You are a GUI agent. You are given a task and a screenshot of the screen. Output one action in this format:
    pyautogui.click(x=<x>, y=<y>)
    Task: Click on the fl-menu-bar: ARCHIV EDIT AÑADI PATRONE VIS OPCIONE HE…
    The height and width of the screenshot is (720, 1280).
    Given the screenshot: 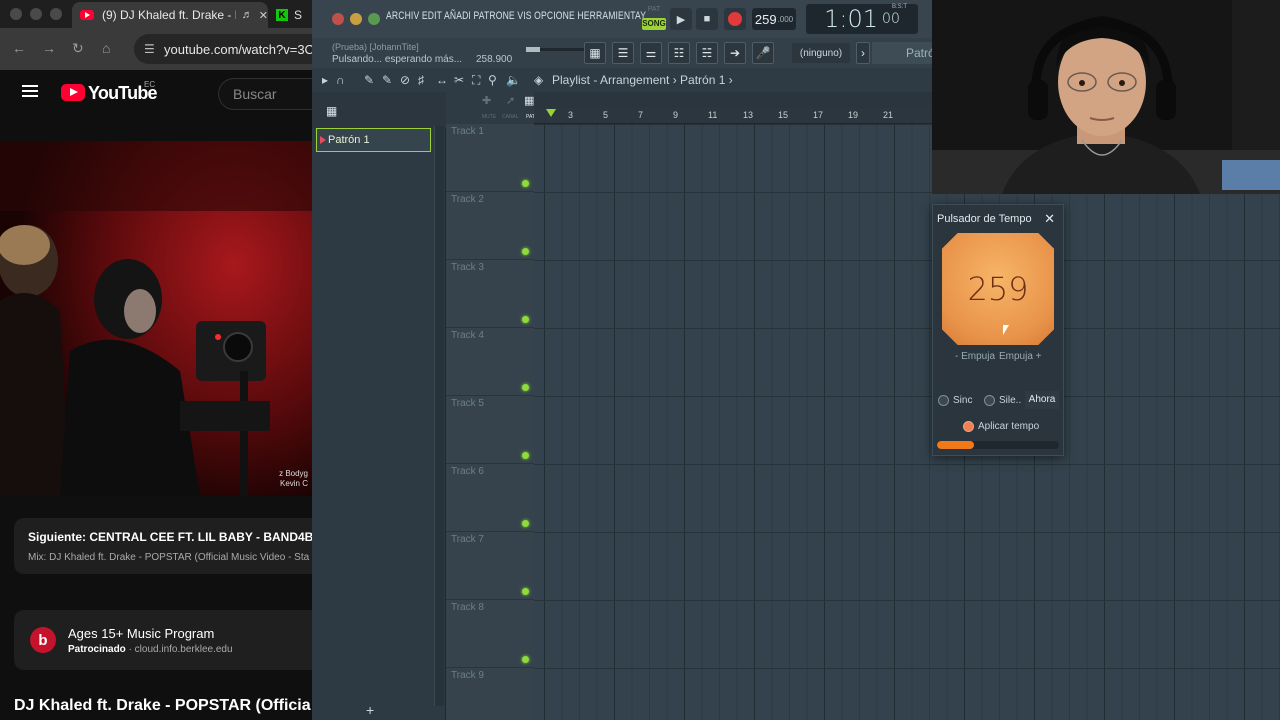 What is the action you would take?
    pyautogui.click(x=516, y=16)
    